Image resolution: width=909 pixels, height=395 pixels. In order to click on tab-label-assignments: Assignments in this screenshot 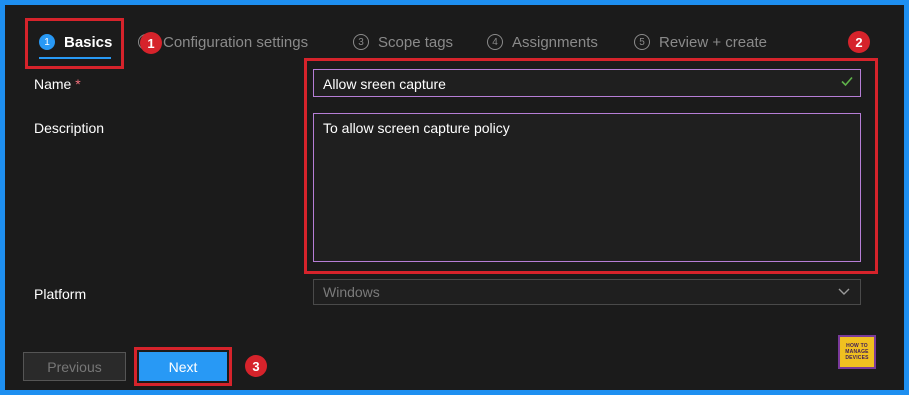, I will do `click(555, 42)`.